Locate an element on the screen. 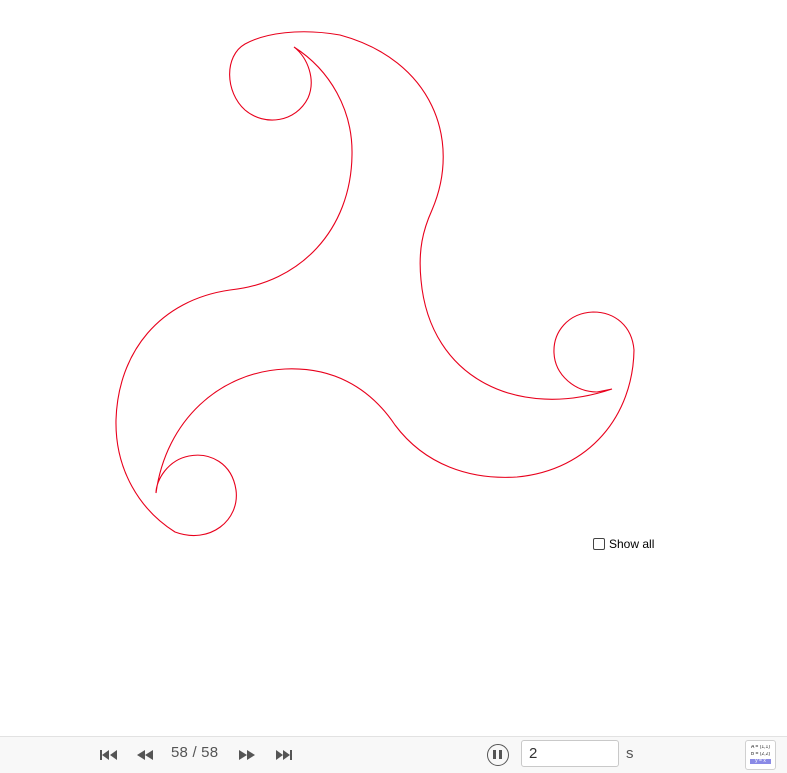 The height and width of the screenshot is (773, 787). pause-button is located at coordinates (498, 755).